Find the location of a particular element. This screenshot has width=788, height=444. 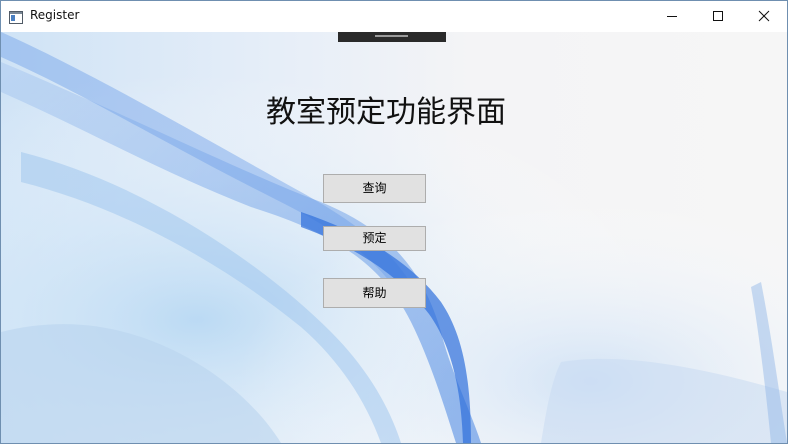

query-button: 查询 is located at coordinates (374, 188).